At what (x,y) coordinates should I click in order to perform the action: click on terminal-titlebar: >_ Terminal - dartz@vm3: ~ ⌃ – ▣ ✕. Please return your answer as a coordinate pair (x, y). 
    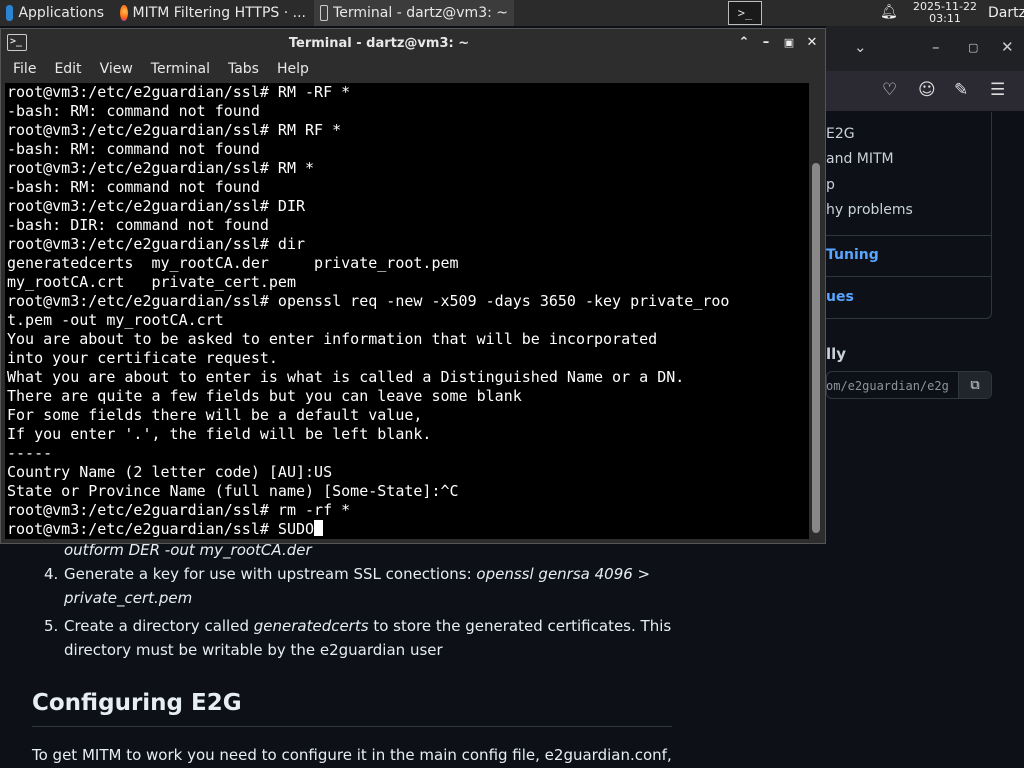
    Looking at the image, I should click on (413, 43).